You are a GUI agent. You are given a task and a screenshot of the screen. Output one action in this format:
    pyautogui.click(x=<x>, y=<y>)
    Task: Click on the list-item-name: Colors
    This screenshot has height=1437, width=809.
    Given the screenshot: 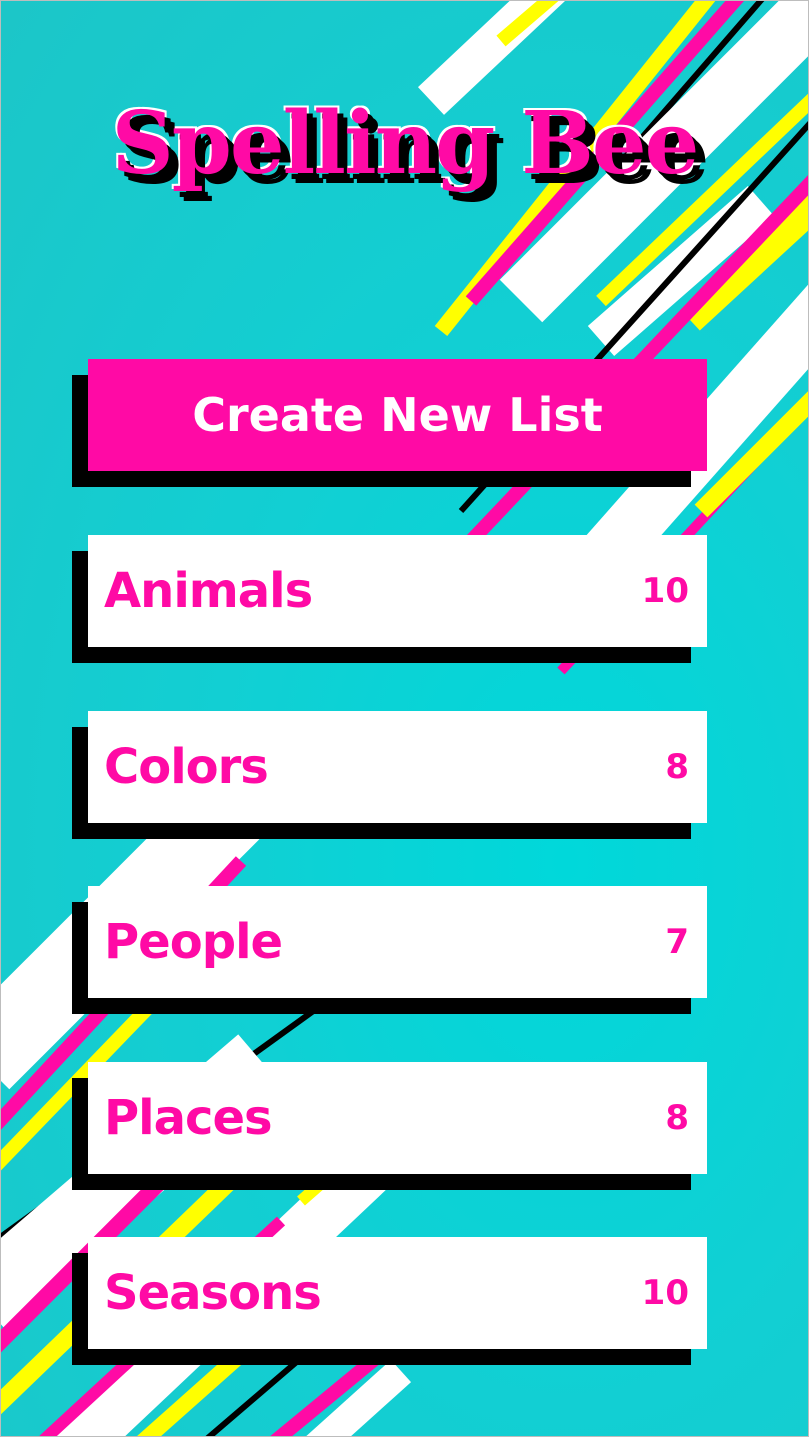 What is the action you would take?
    pyautogui.click(x=186, y=767)
    